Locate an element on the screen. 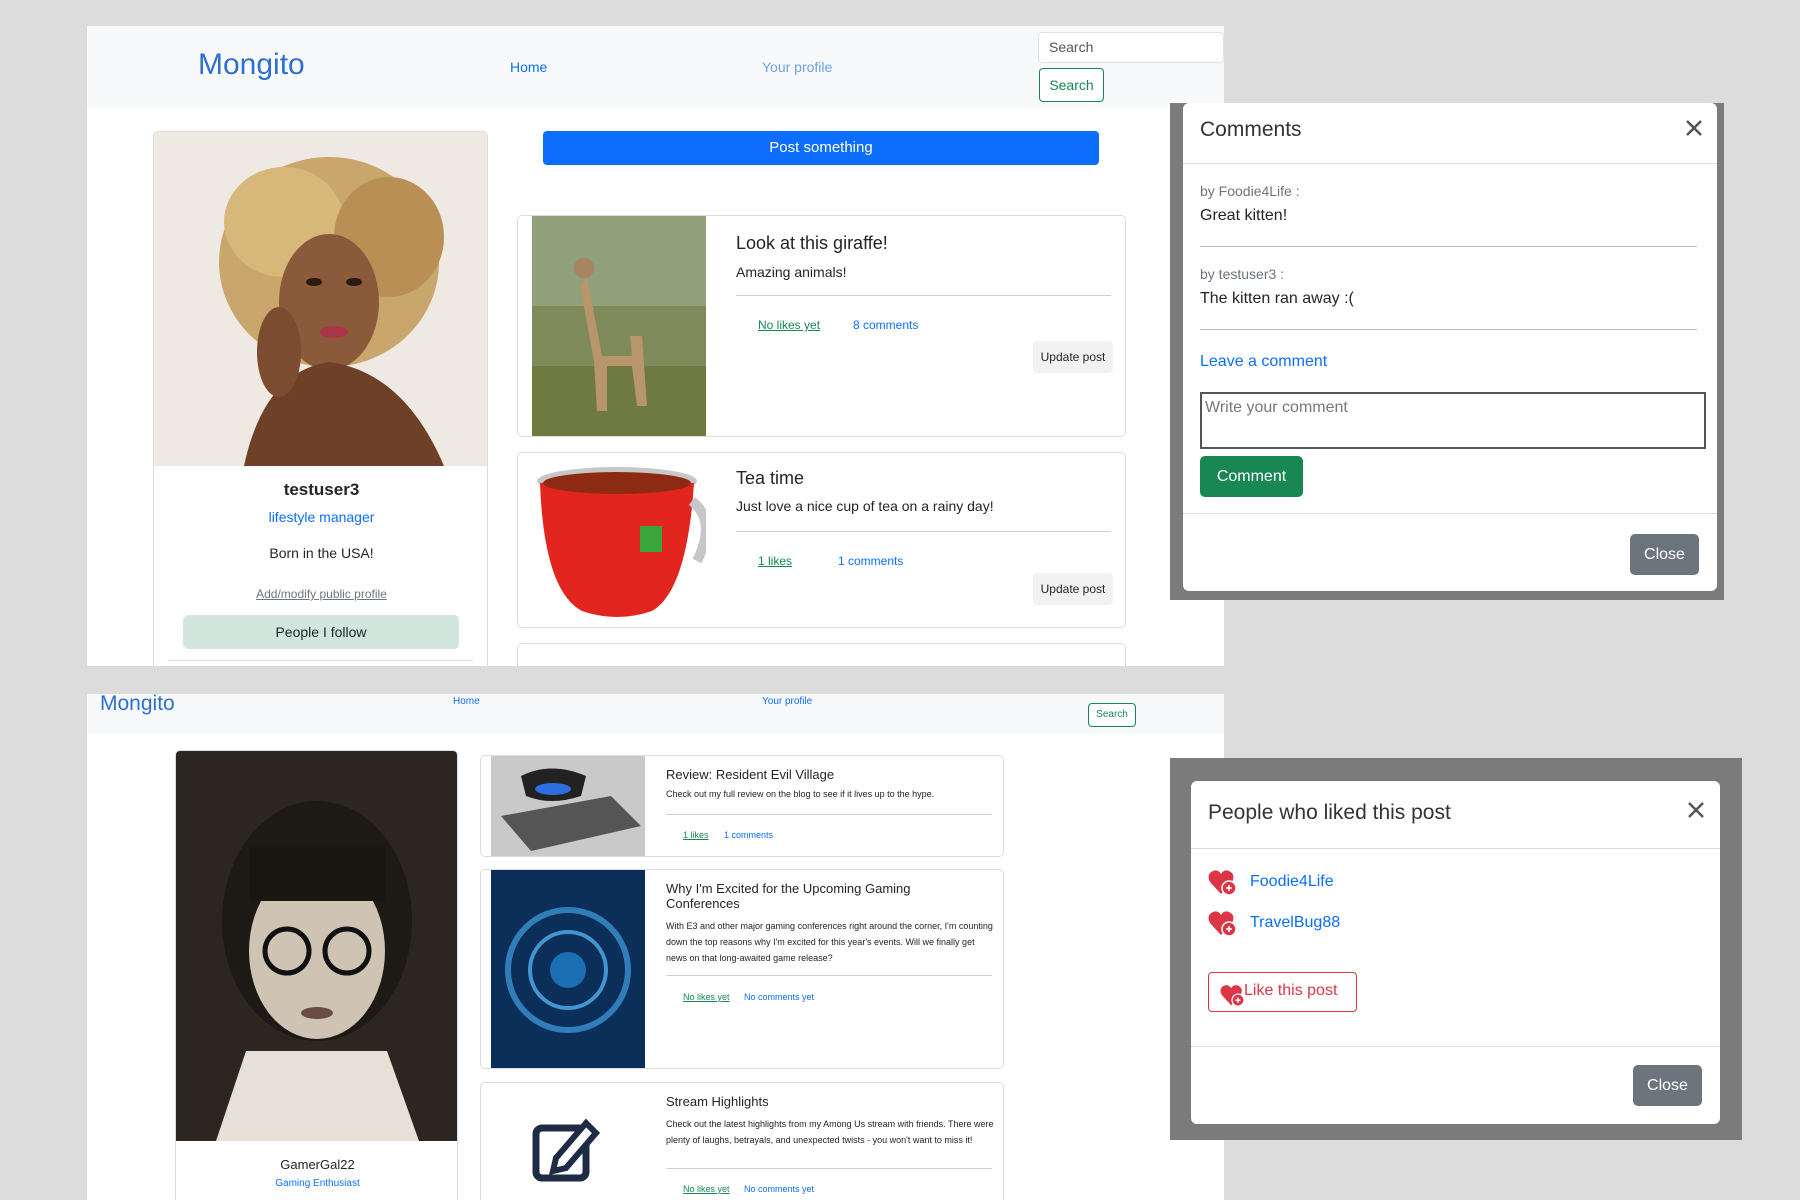  like-this-post-button: Like this post is located at coordinates (1282, 992).